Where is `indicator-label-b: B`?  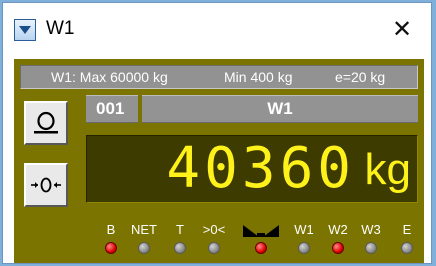
indicator-label-b: B is located at coordinates (111, 229).